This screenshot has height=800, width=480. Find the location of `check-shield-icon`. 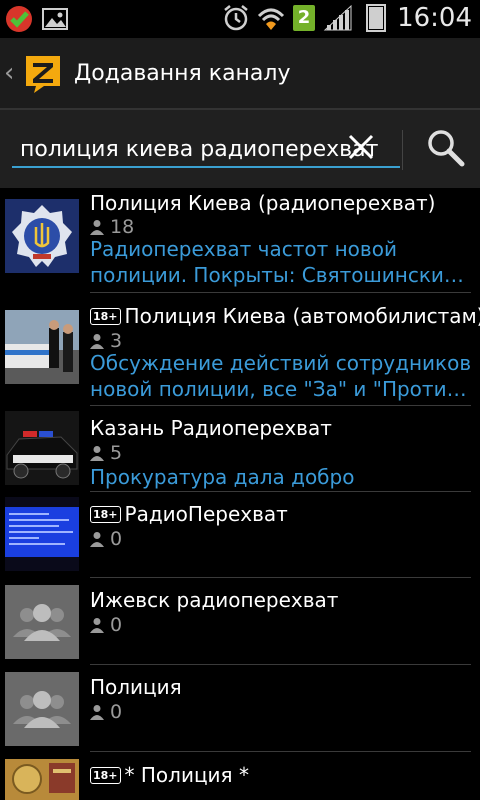

check-shield-icon is located at coordinates (19, 19).